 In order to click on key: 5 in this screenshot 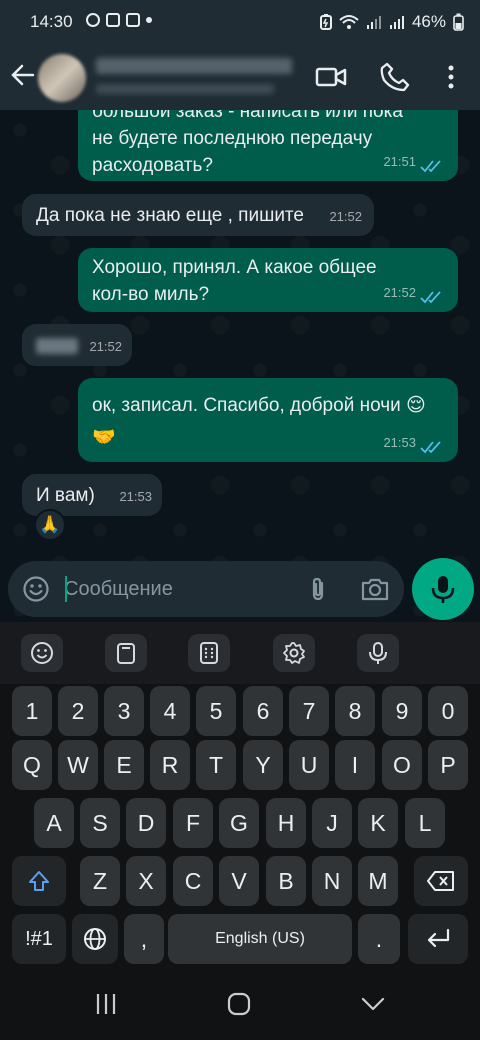, I will do `click(216, 711)`.